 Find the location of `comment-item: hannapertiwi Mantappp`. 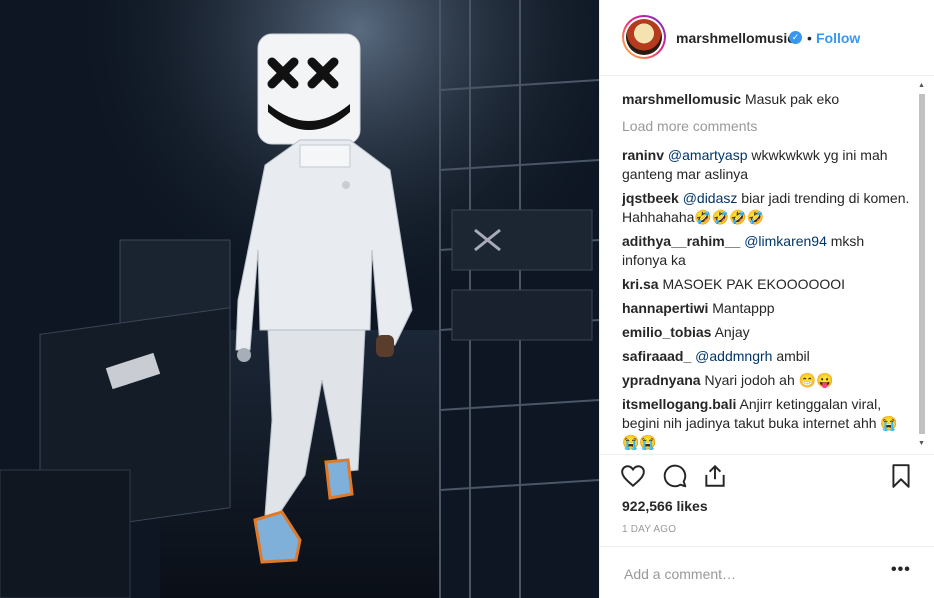

comment-item: hannapertiwi Mantappp is located at coordinates (767, 308).